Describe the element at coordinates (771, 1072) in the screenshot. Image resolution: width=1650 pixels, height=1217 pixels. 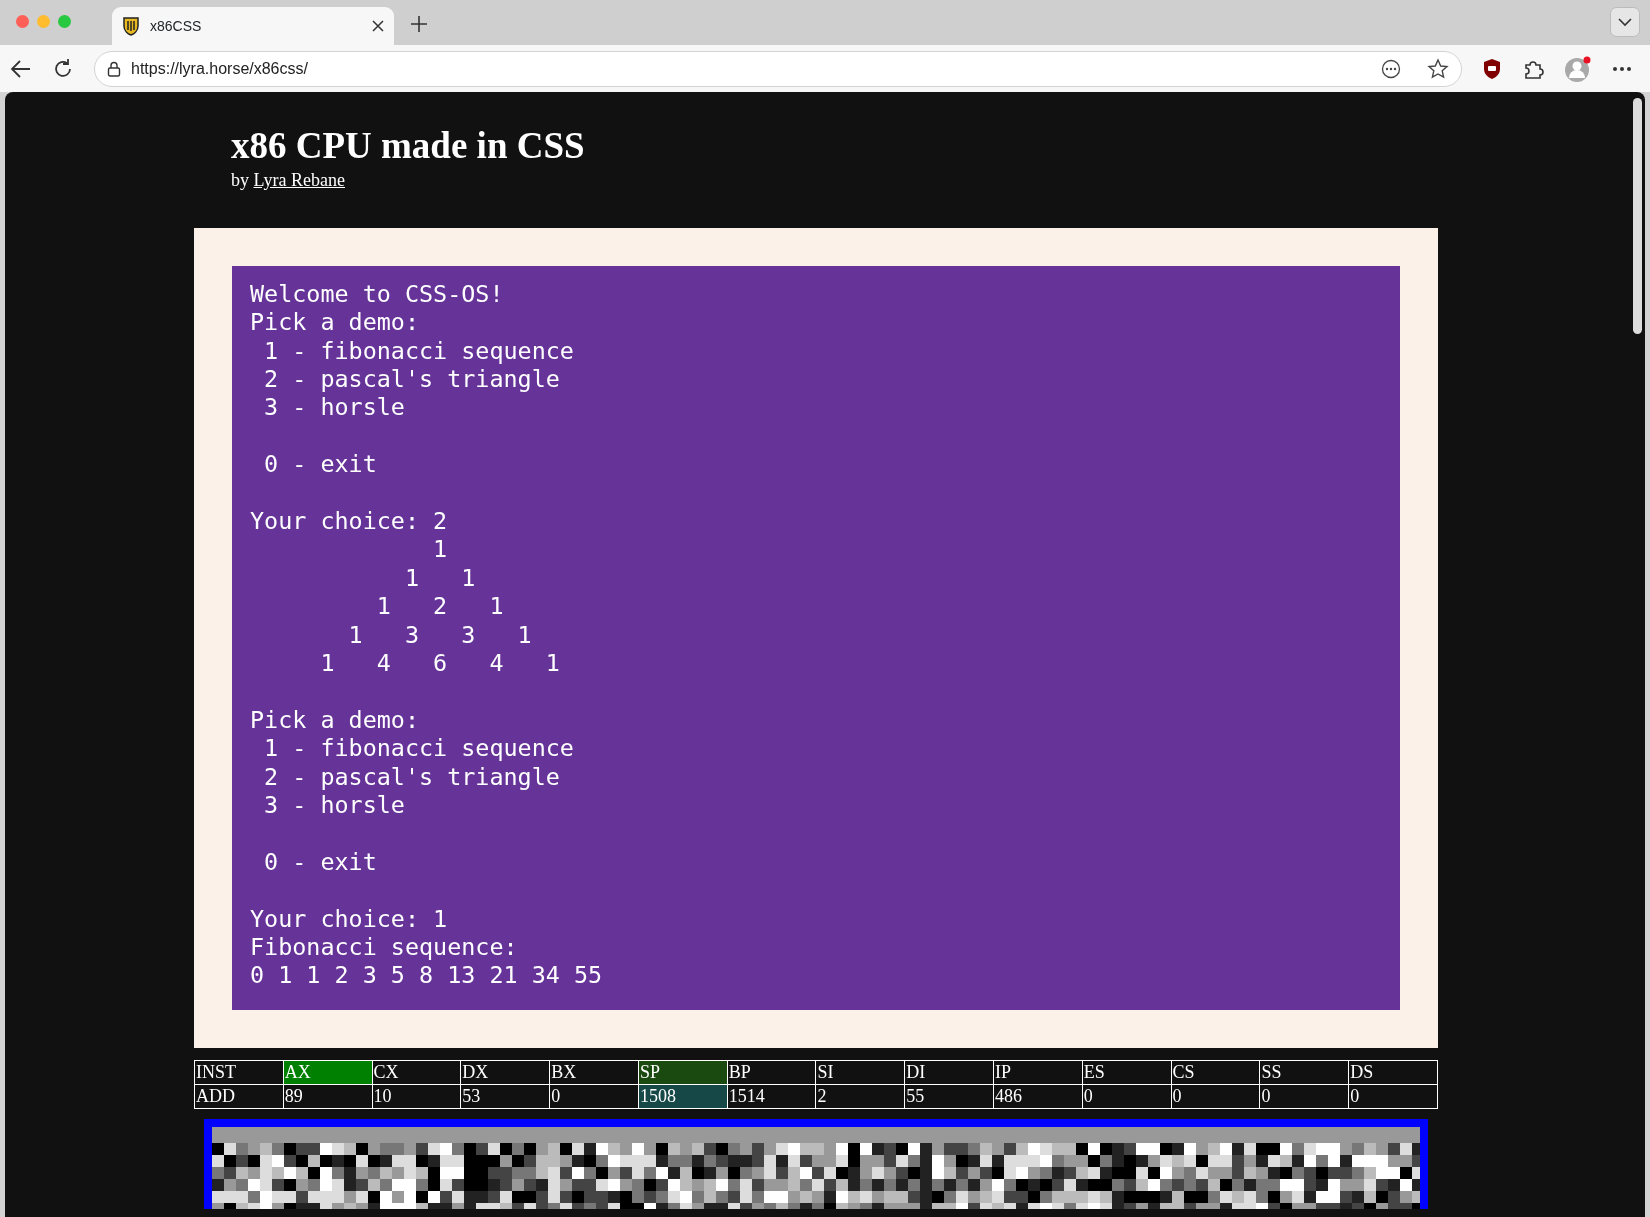
I see `register-name: BP` at that location.